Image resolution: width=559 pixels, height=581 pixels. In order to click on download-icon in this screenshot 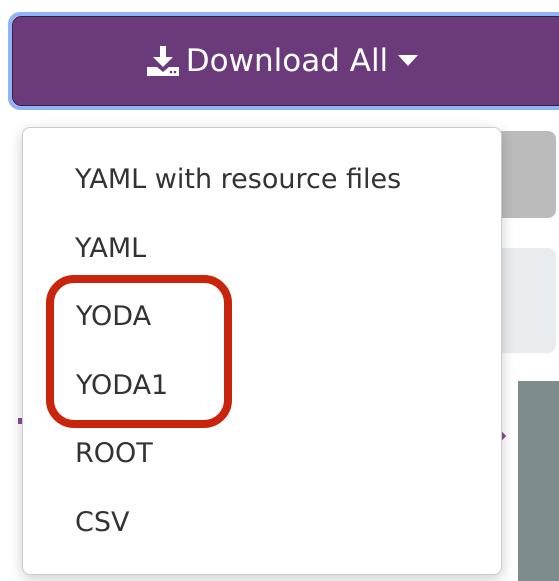, I will do `click(163, 61)`.